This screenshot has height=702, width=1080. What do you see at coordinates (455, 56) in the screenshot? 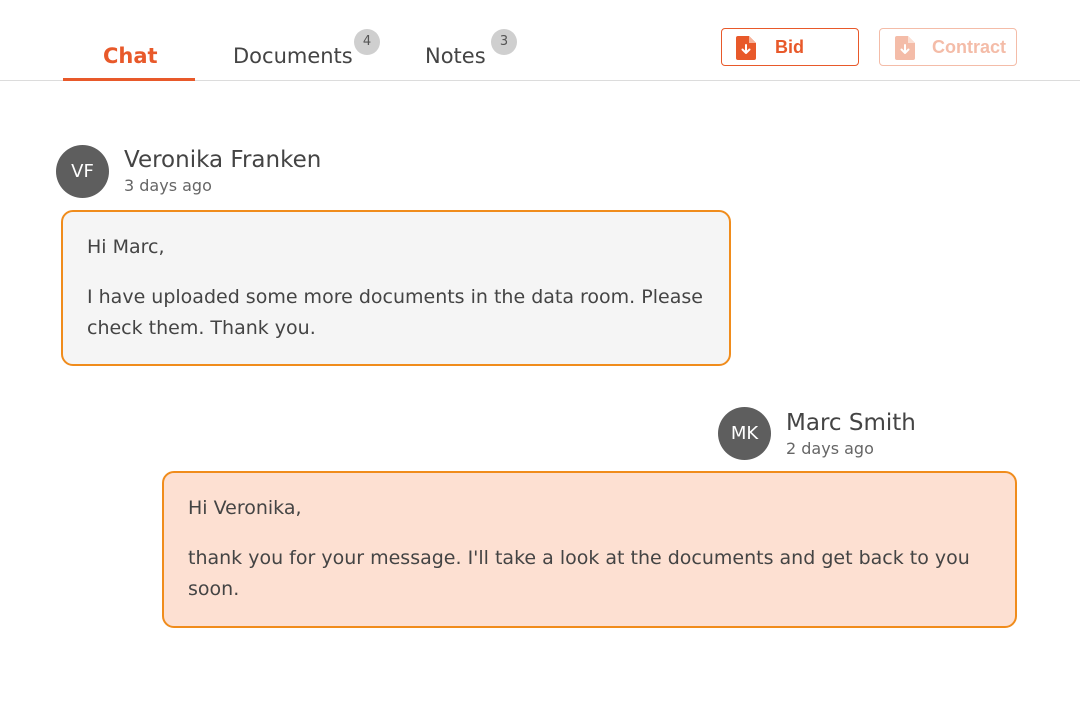
I see `tab-notes: Notes` at bounding box center [455, 56].